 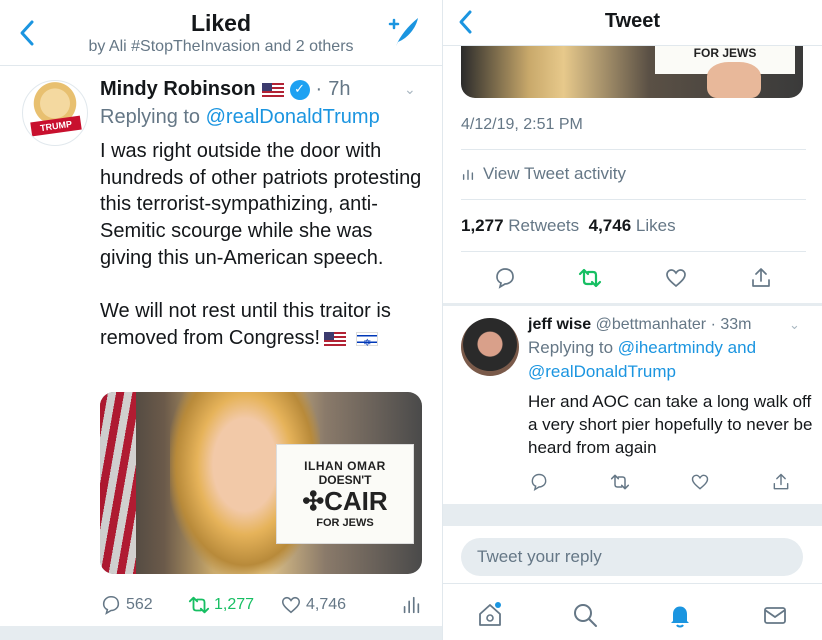 What do you see at coordinates (345, 501) in the screenshot?
I see `sign-line-3: ✣CAIR` at bounding box center [345, 501].